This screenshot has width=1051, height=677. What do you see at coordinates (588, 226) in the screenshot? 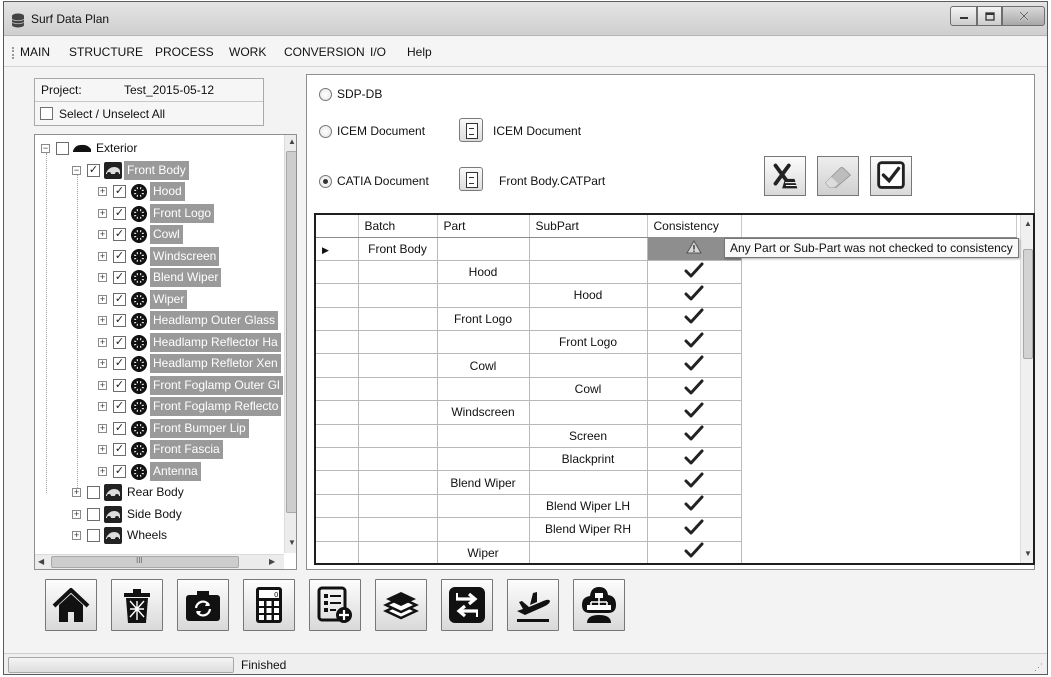
I see `column-header-subpart: SubPart` at bounding box center [588, 226].